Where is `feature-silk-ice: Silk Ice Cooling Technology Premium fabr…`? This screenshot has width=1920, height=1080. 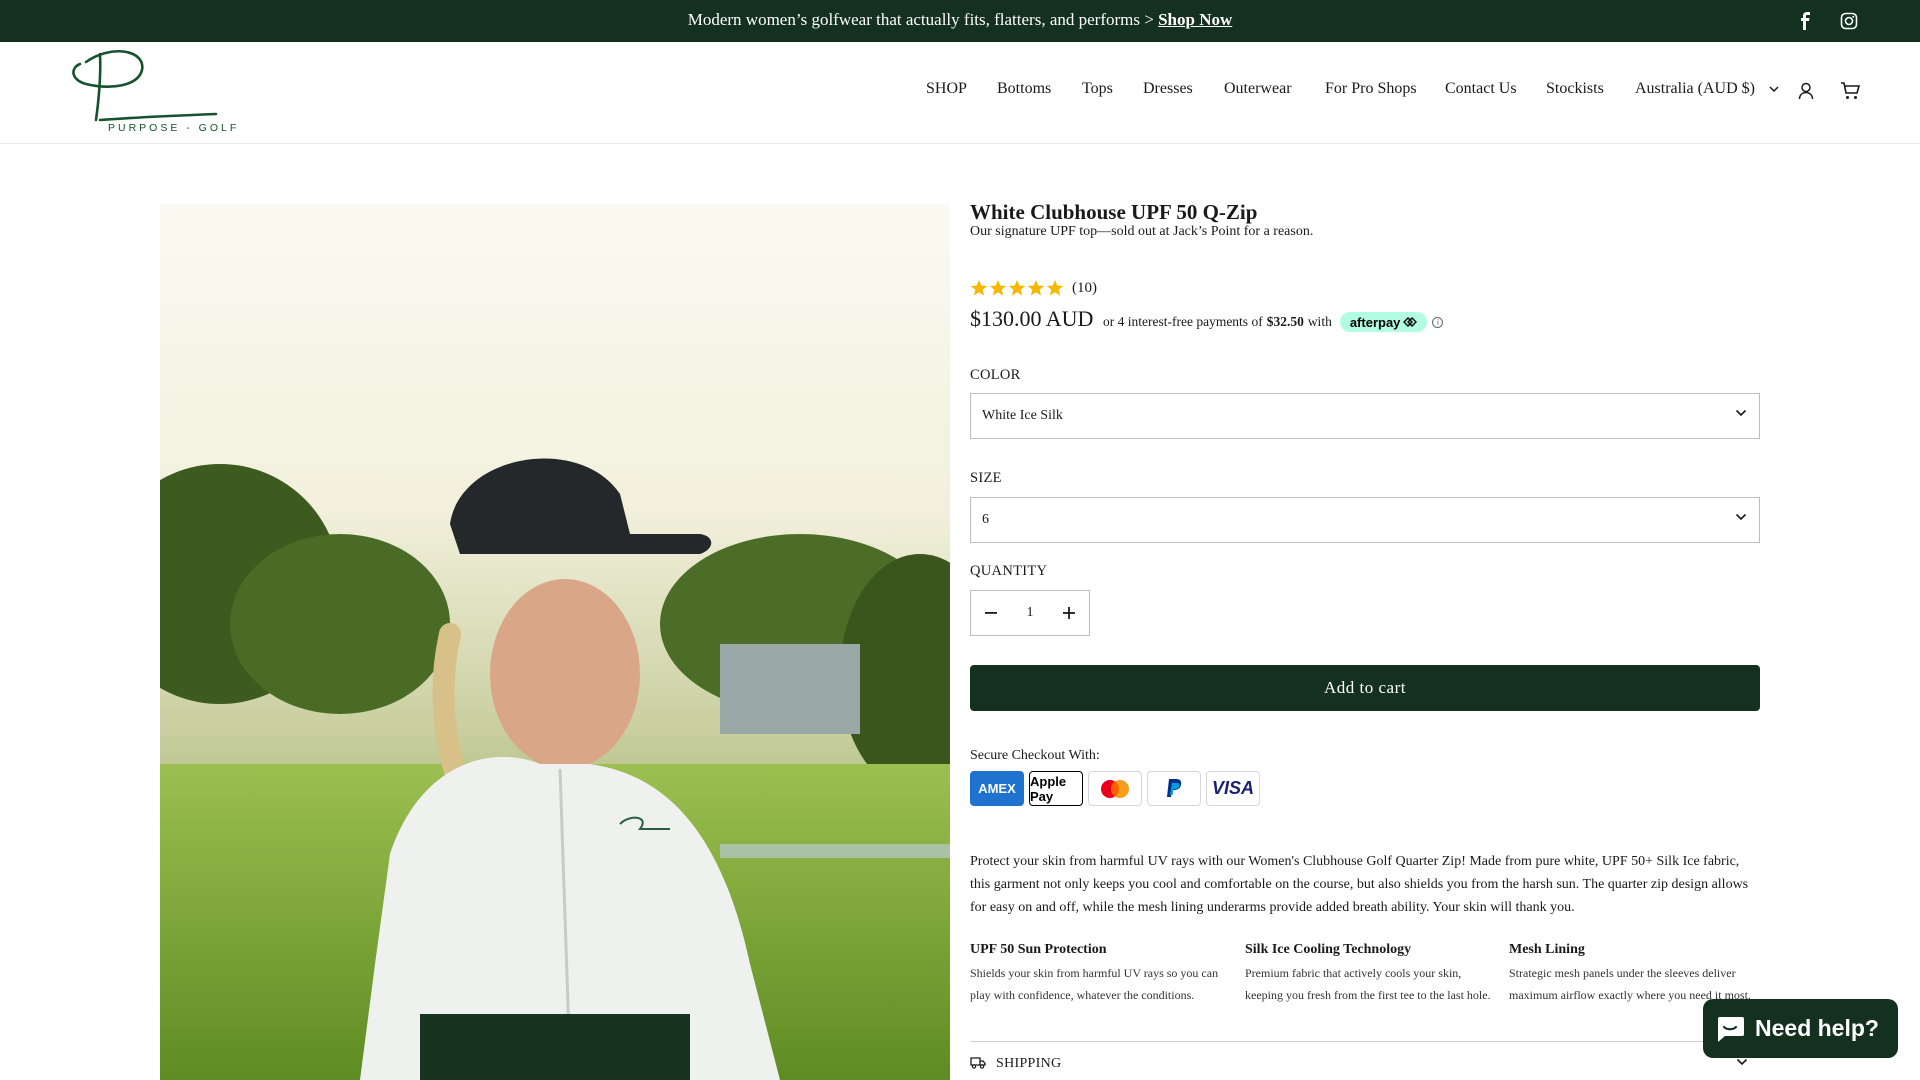
feature-silk-ice: Silk Ice Cooling Technology Premium fabr… is located at coordinates (1370, 974).